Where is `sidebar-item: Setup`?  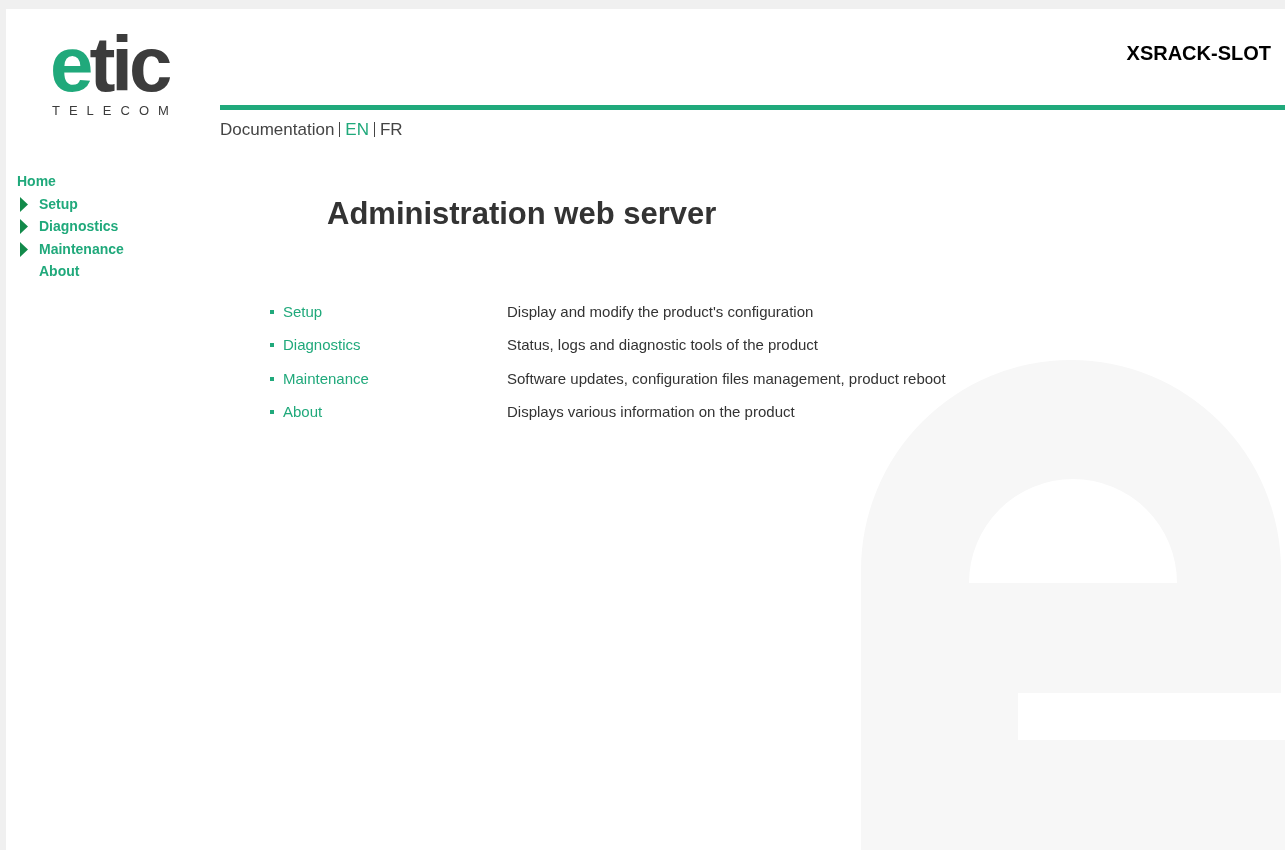 sidebar-item: Setup is located at coordinates (58, 204).